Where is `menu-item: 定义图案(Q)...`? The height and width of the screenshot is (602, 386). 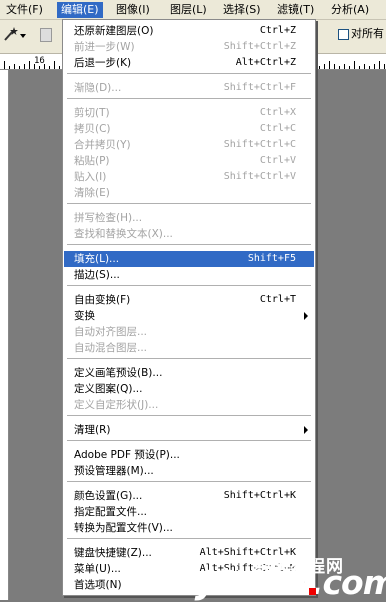
menu-item: 定义图案(Q)... is located at coordinates (189, 389).